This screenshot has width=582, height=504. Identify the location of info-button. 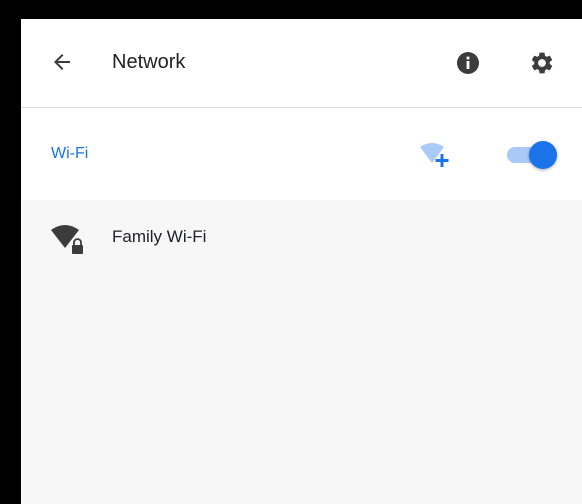
(468, 63).